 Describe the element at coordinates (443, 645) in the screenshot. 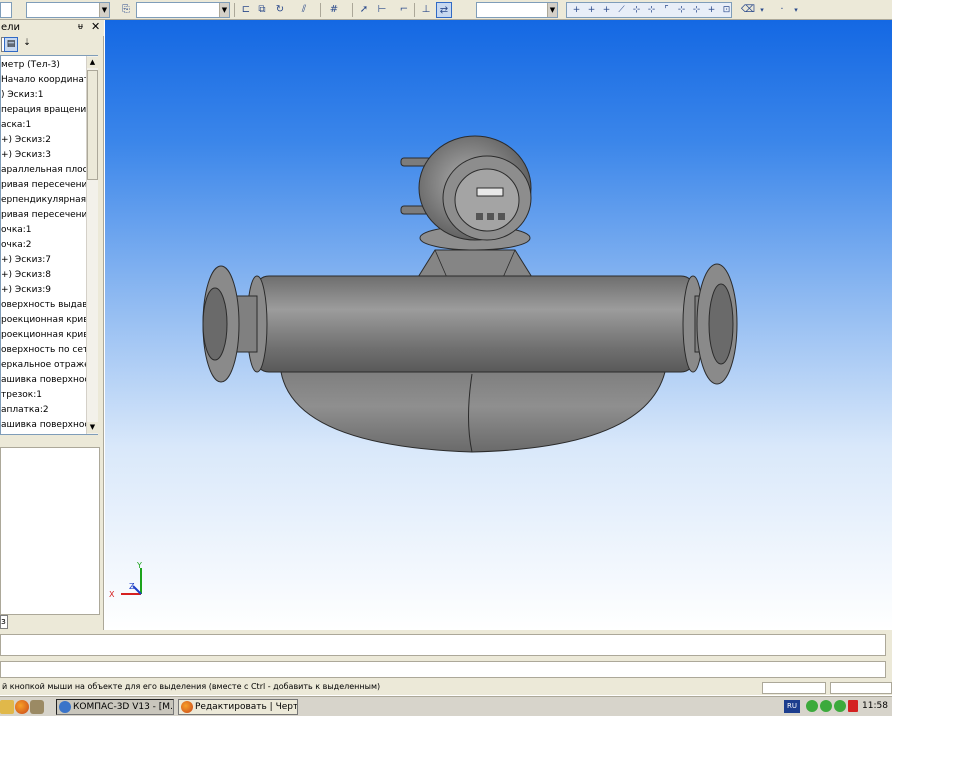

I see `command-input` at that location.